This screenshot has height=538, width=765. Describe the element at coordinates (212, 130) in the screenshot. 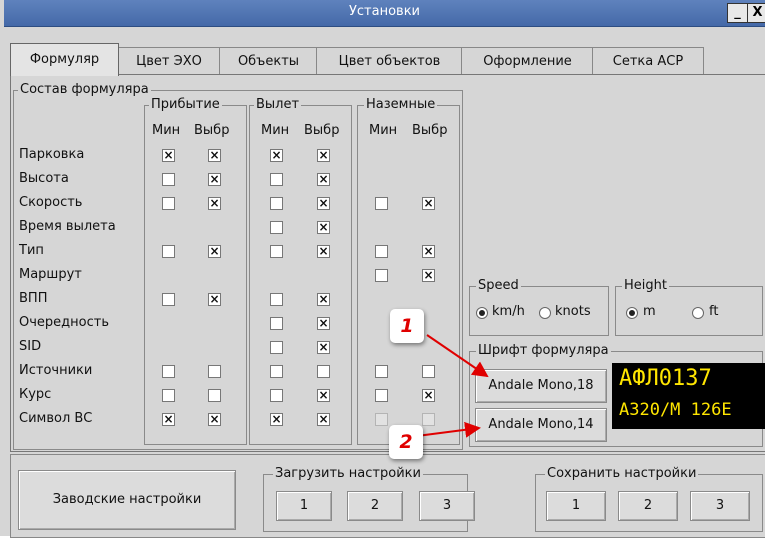

I see `arrival-sel-header: Выбр` at that location.